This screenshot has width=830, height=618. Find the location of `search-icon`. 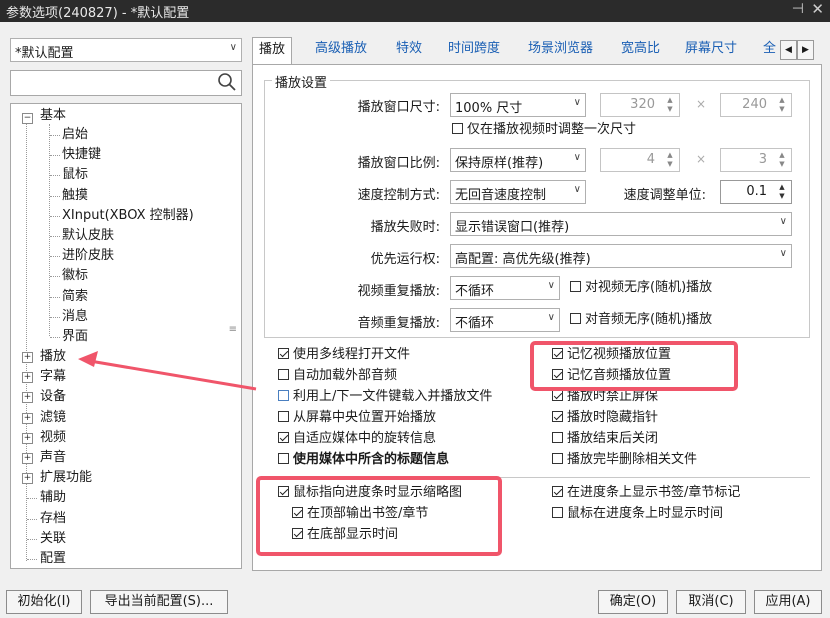

search-icon is located at coordinates (227, 82).